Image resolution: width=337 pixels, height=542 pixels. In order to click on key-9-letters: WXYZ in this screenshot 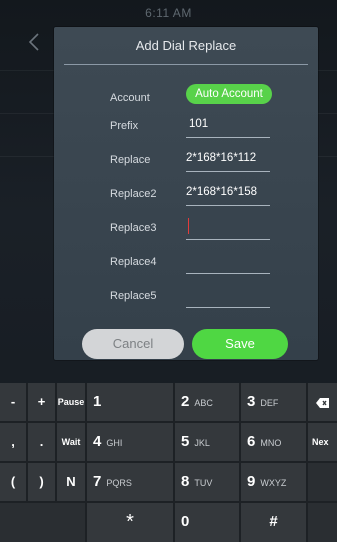, I will do `click(273, 483)`.